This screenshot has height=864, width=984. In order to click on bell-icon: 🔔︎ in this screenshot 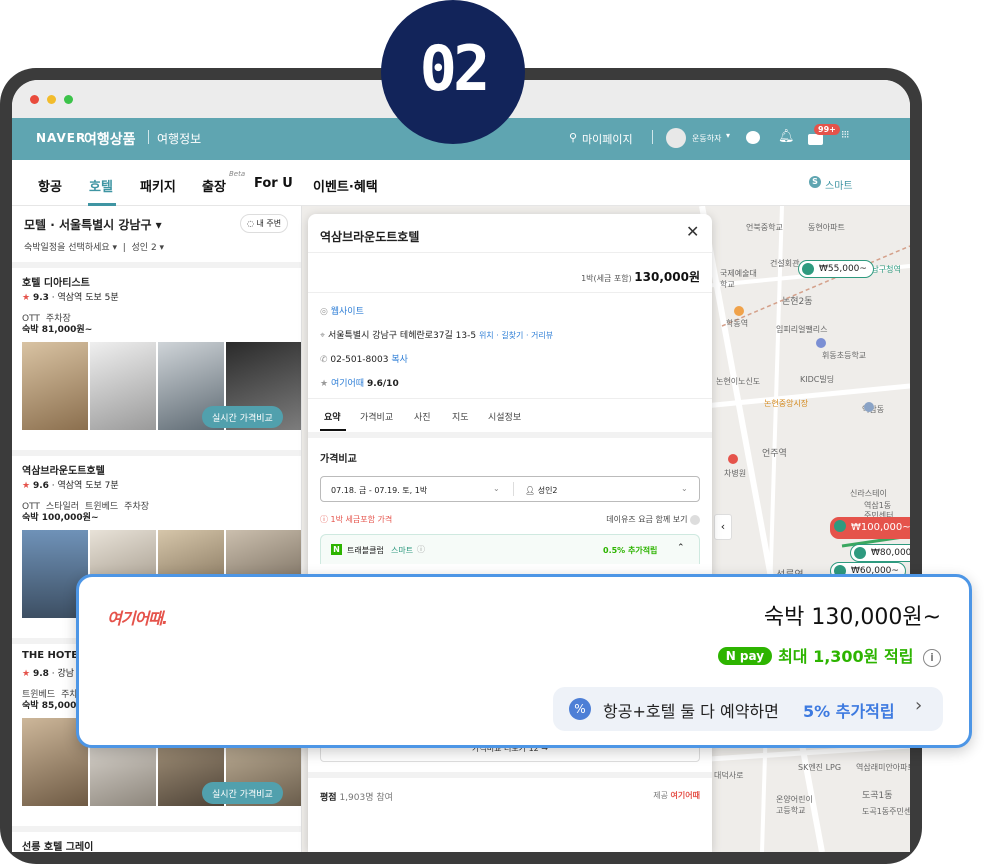, I will do `click(786, 136)`.